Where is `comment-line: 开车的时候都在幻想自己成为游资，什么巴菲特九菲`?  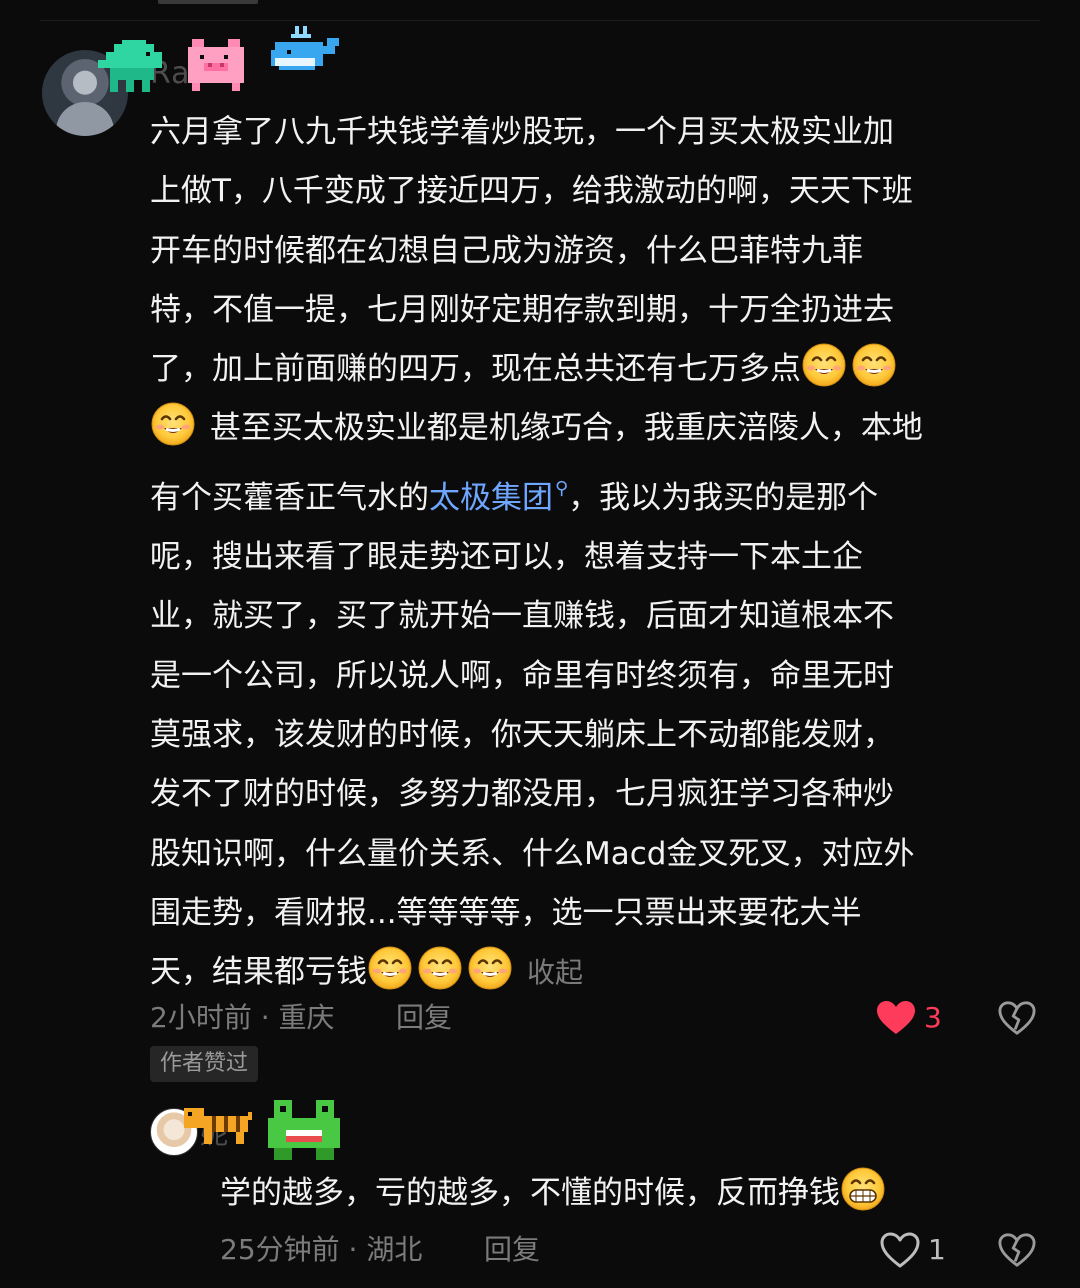 comment-line: 开车的时候都在幻想自己成为游资，什么巴菲特九菲 is located at coordinates (506, 250).